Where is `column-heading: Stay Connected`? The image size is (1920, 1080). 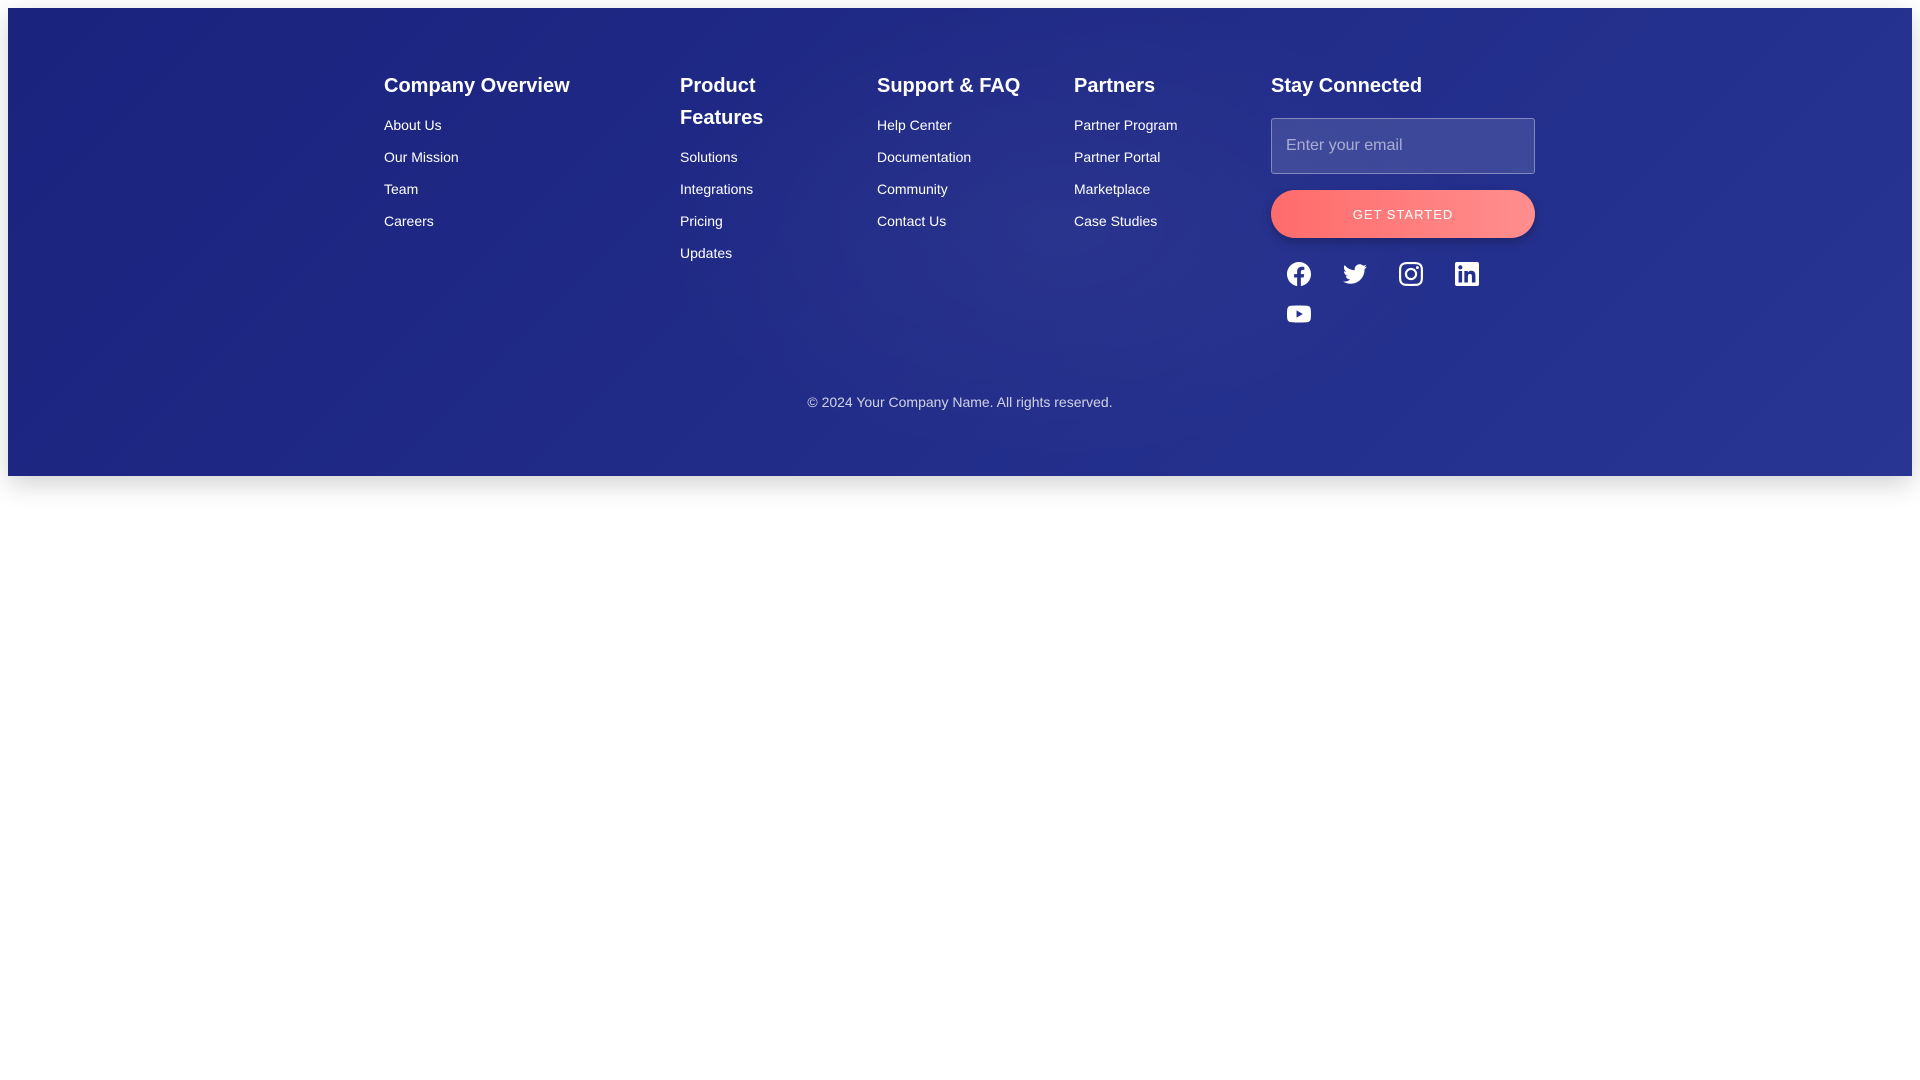
column-heading: Stay Connected is located at coordinates (1347, 86).